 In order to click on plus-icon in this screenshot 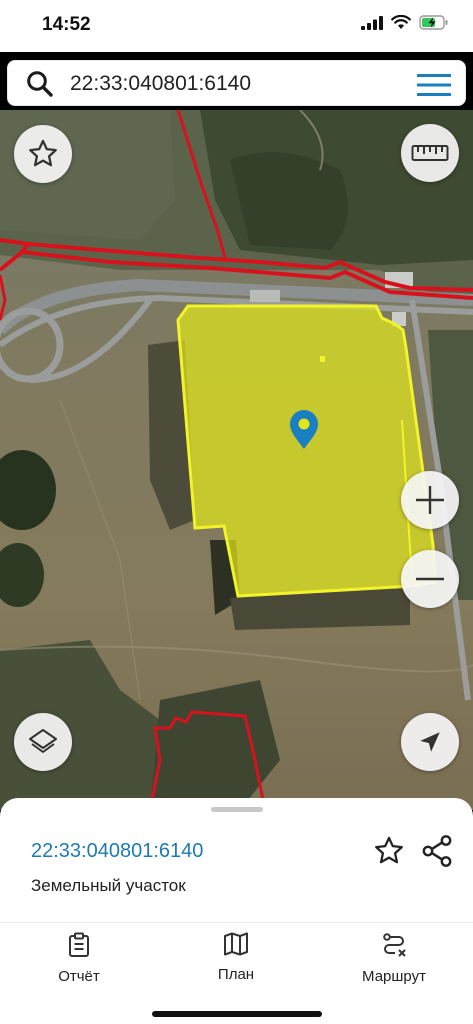, I will do `click(430, 500)`.